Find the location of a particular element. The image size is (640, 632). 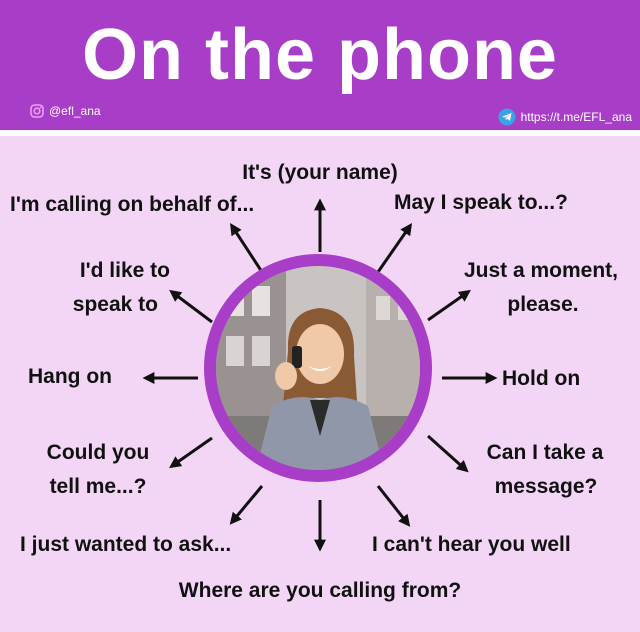

phrase-take-message-line1: Can I take a is located at coordinates (545, 452).